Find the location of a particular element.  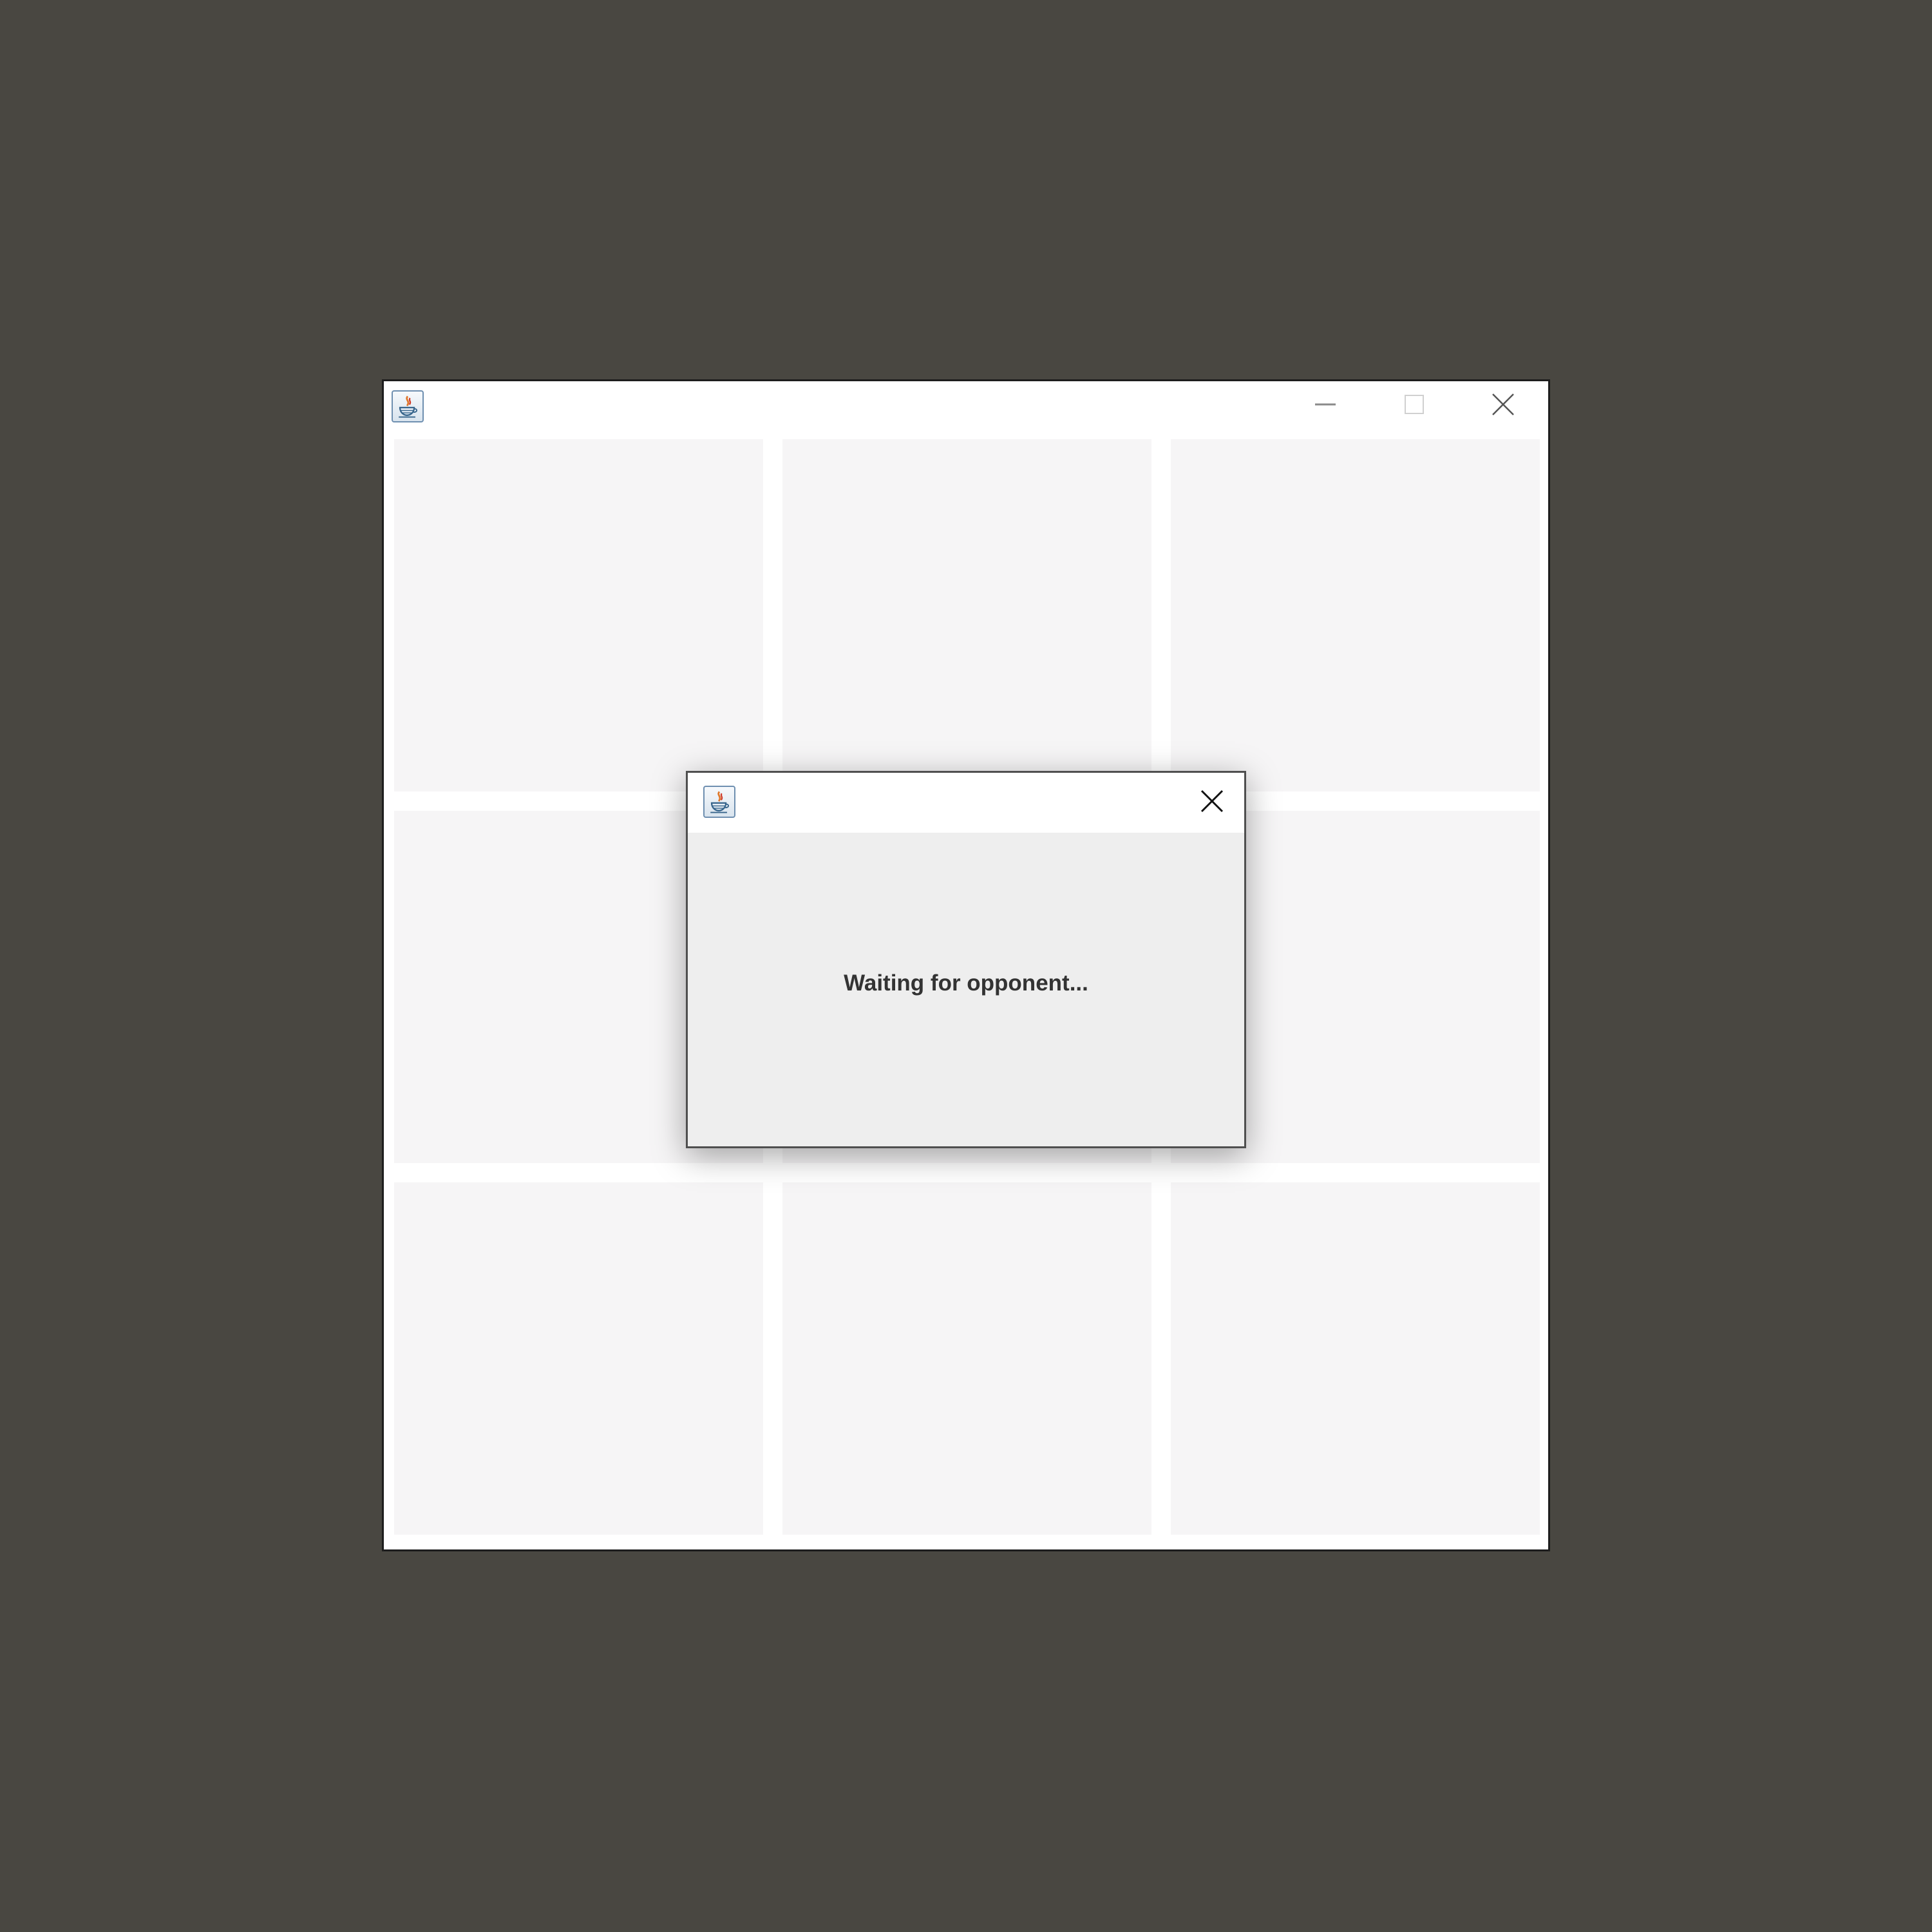

minimize-button is located at coordinates (1325, 404).